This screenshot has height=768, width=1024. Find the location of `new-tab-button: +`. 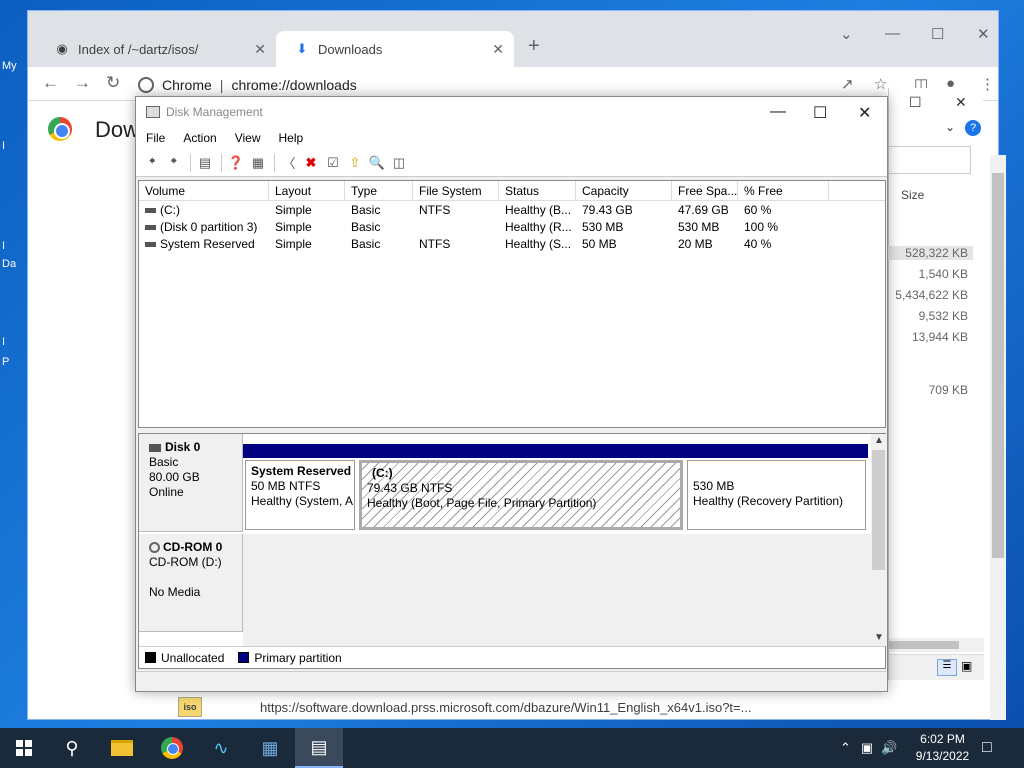

new-tab-button: + is located at coordinates (534, 46).